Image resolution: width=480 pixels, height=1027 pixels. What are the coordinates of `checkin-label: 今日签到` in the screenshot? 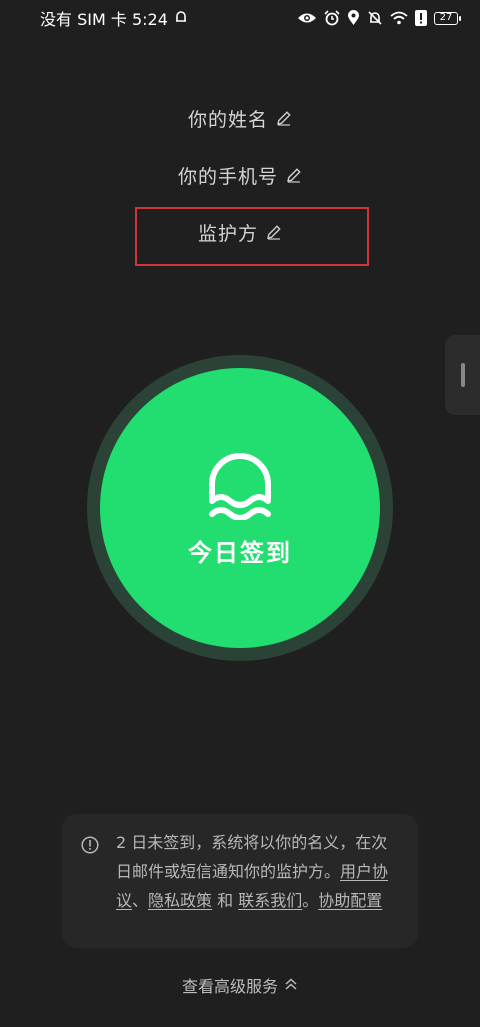 It's located at (240, 553).